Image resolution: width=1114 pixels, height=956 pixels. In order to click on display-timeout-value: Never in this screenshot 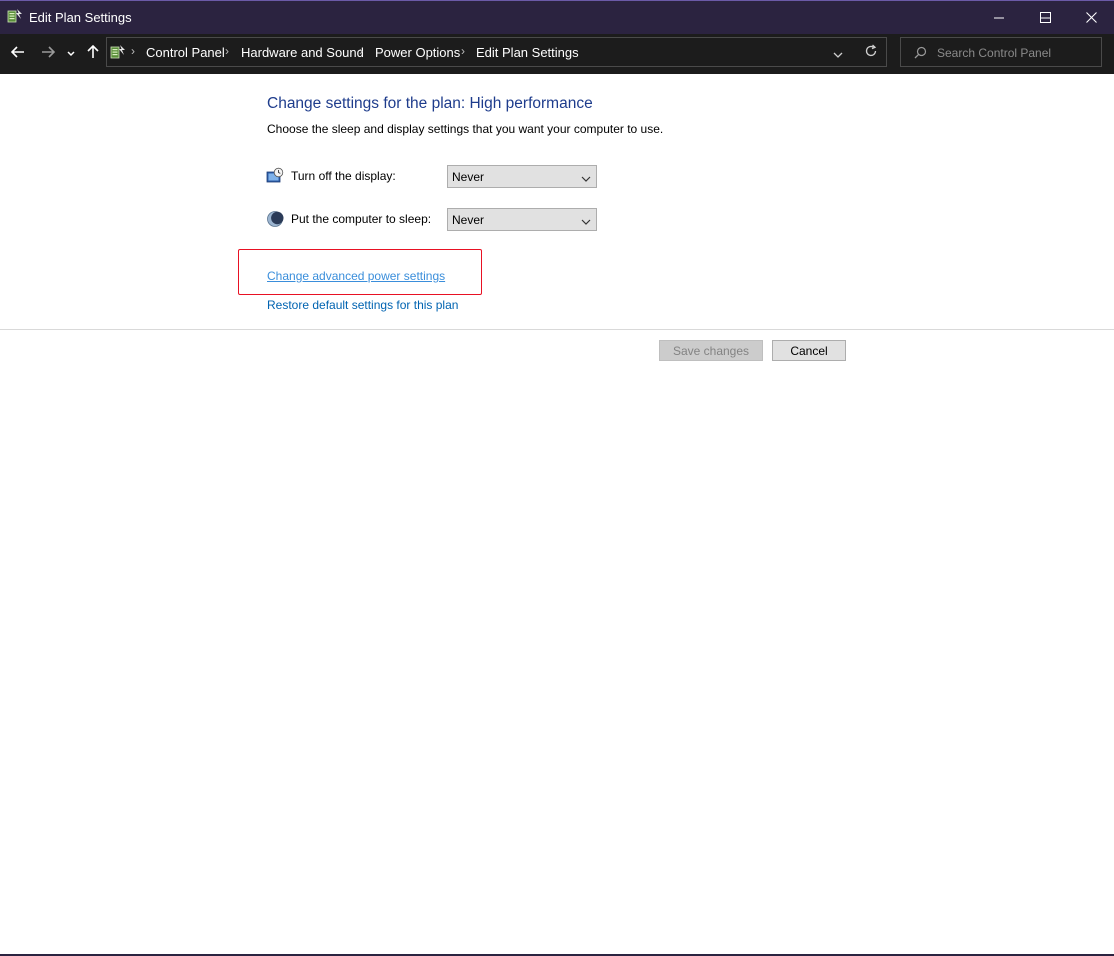, I will do `click(468, 177)`.